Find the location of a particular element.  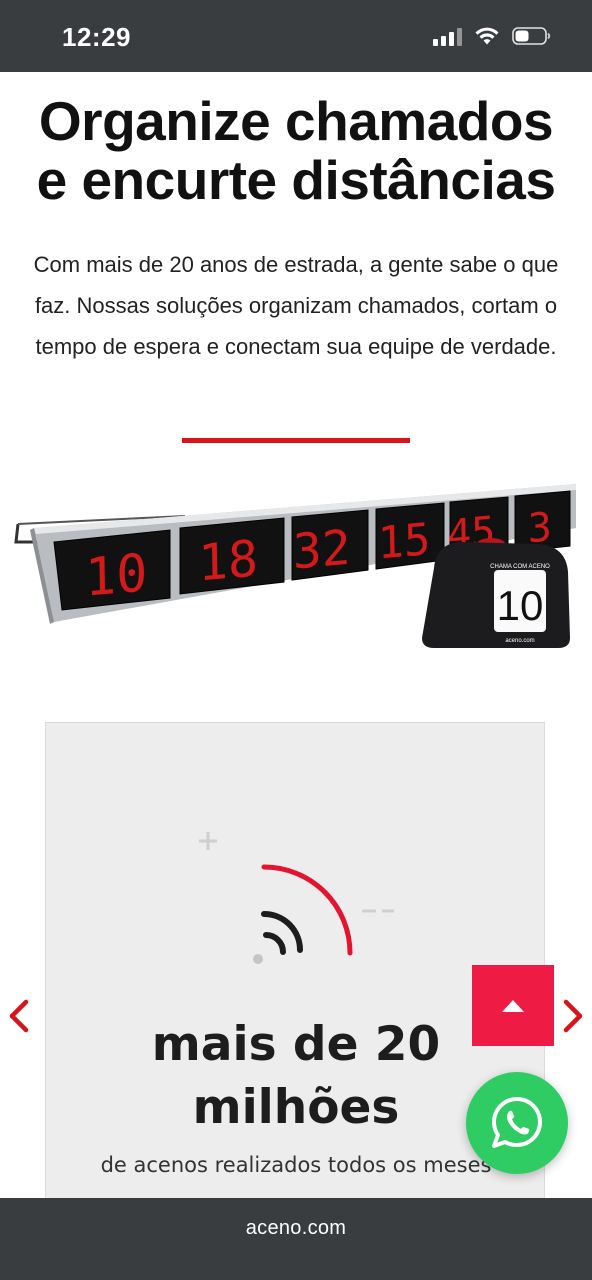

red-divider is located at coordinates (296, 440).